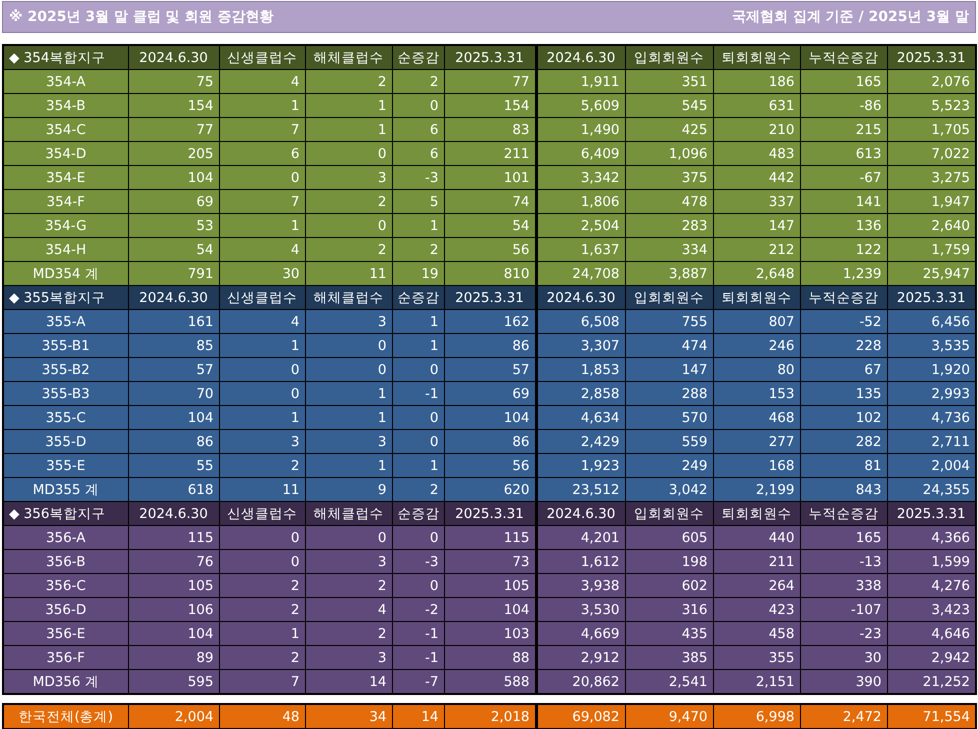  What do you see at coordinates (843, 274) in the screenshot?
I see `total-cell: 1,239` at bounding box center [843, 274].